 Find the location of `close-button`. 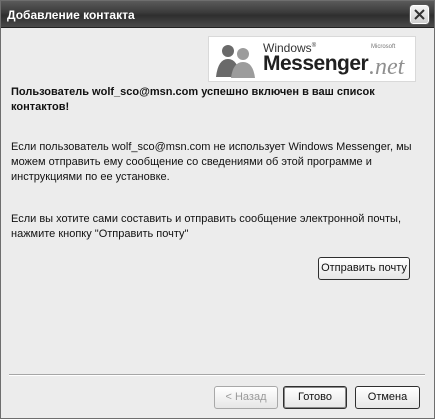

close-button is located at coordinates (419, 14).